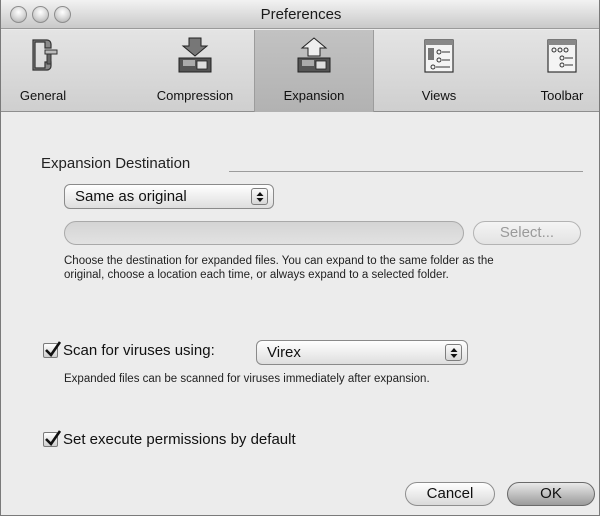 The height and width of the screenshot is (516, 606). What do you see at coordinates (116, 163) in the screenshot?
I see `expansion-destination-heading: Expansion Destination` at bounding box center [116, 163].